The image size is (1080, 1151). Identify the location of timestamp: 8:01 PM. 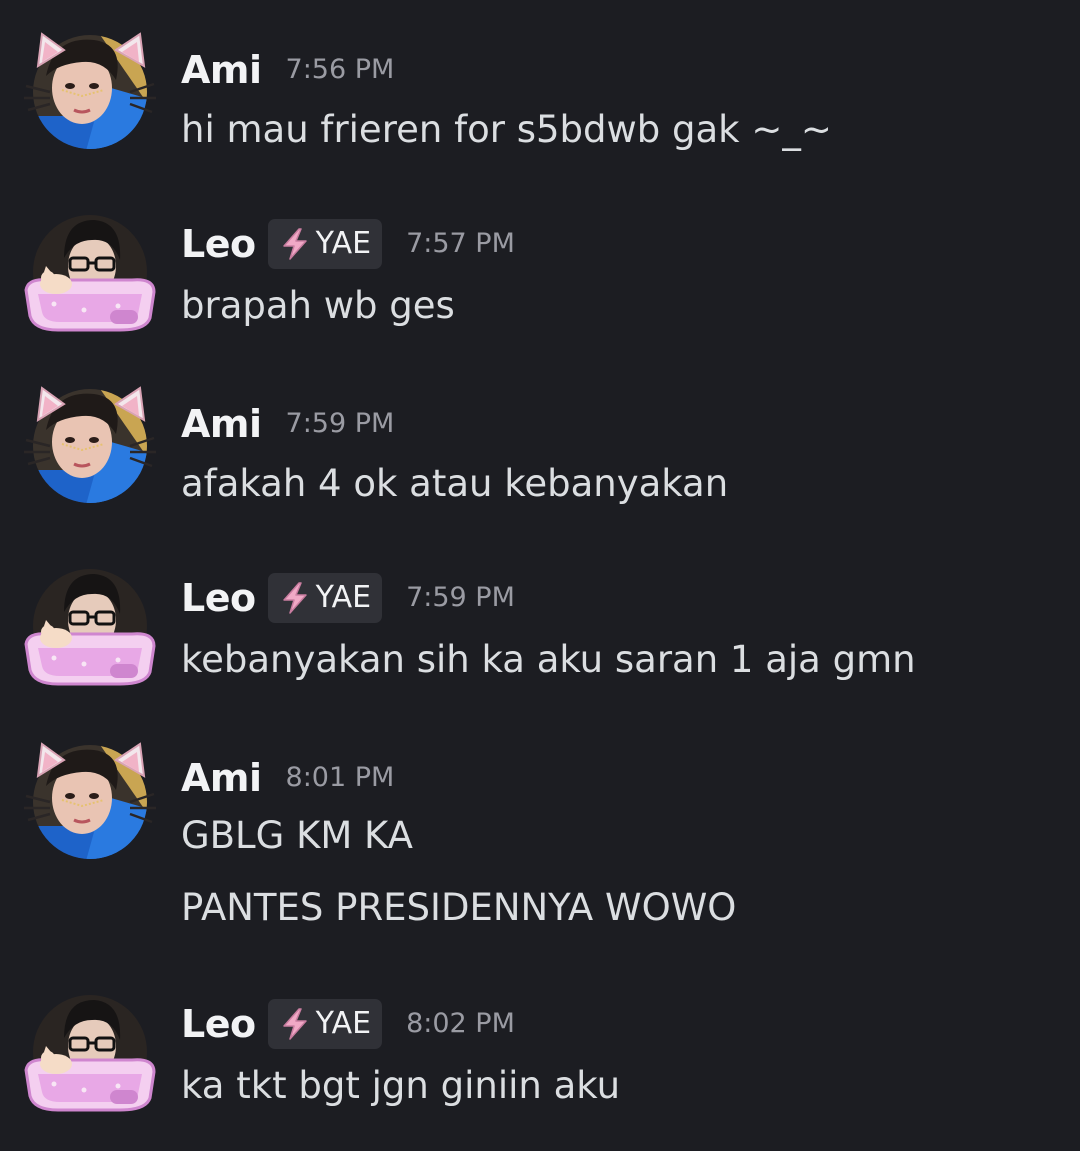
(340, 778).